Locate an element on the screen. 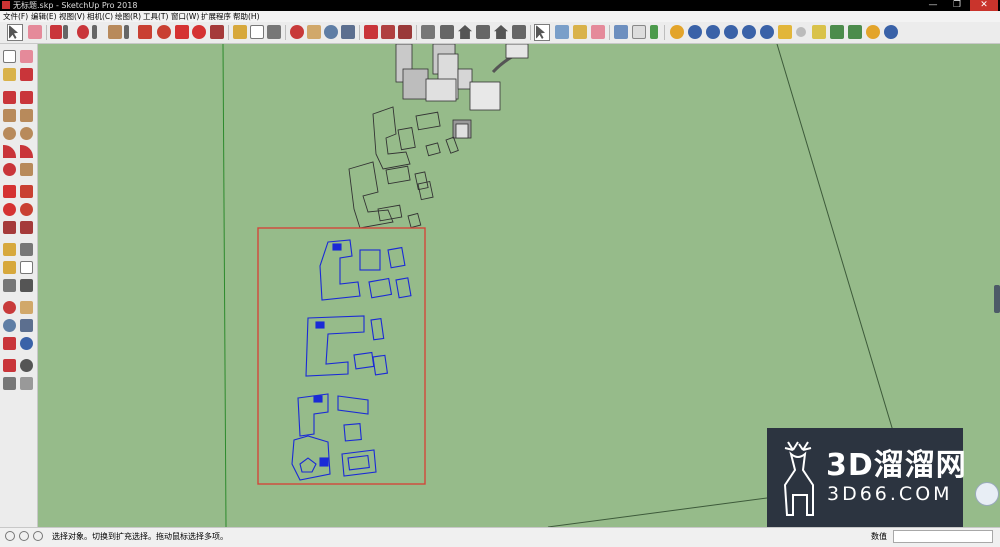  select-tool-icon is located at coordinates (9, 56).